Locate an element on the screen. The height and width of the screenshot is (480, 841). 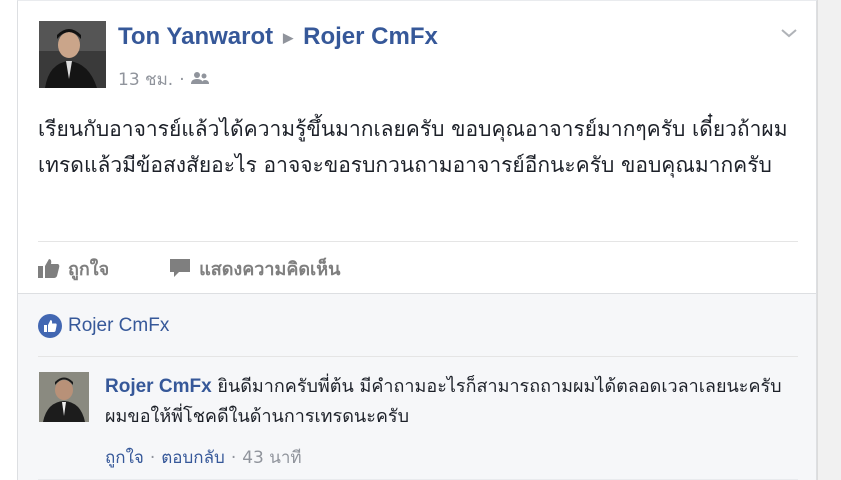
comment-meta: ถูกใจ · ตอบกลับ · 43 นาที is located at coordinates (203, 457).